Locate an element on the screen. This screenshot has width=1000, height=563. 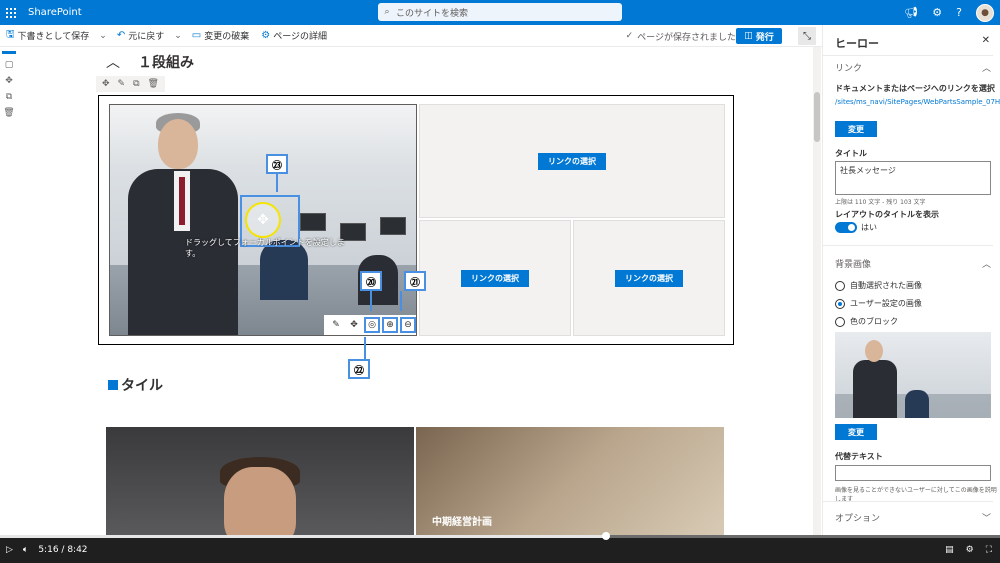
chevron-down-icon: ﹀ is located at coordinates (986, 519).